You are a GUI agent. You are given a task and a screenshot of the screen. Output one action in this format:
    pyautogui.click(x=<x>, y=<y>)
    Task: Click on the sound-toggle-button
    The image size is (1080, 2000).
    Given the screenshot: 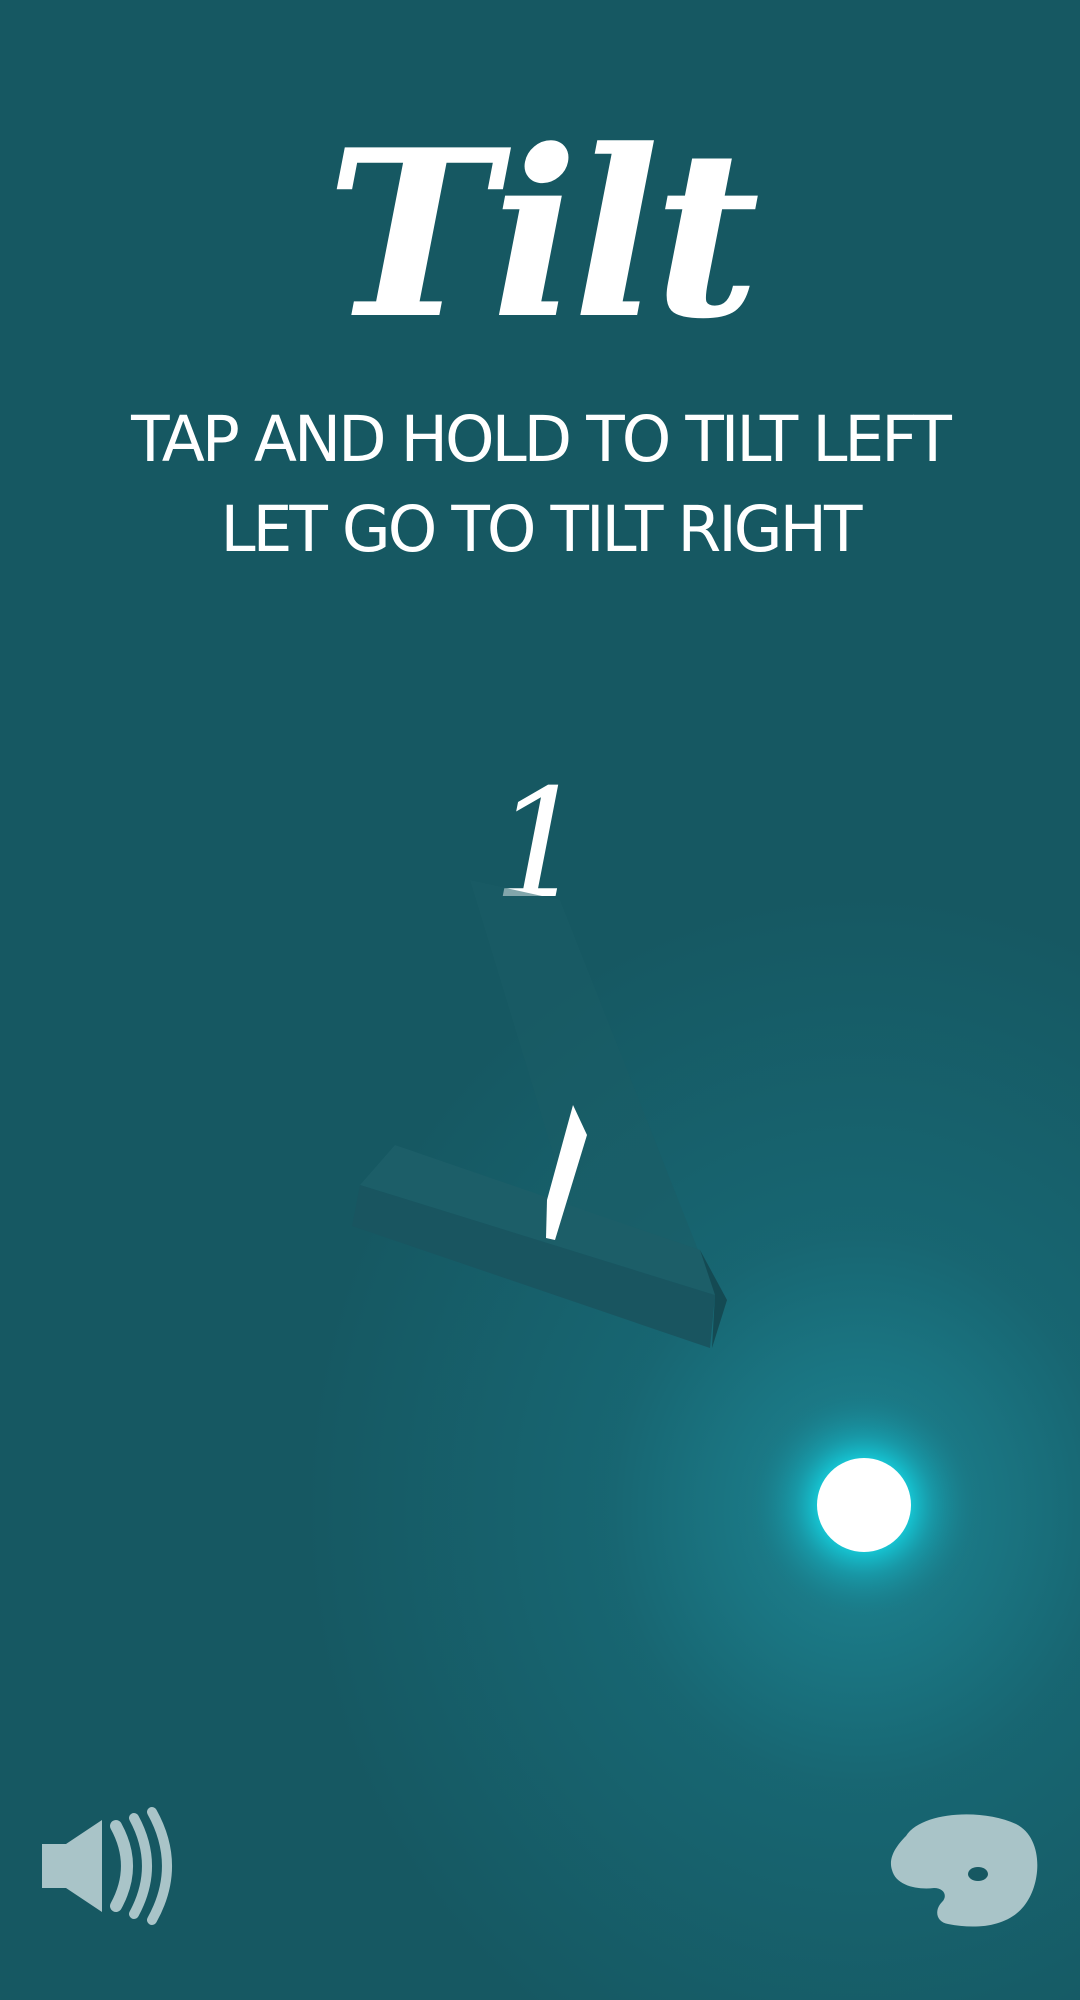 What is the action you would take?
    pyautogui.click(x=111, y=1866)
    